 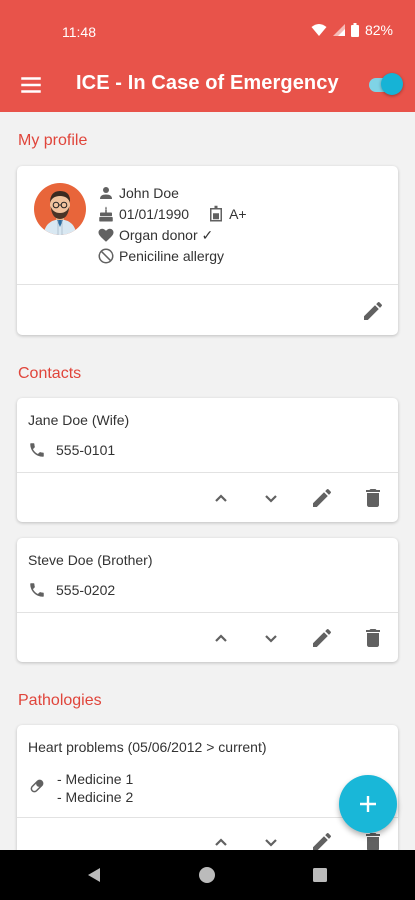 What do you see at coordinates (86, 590) in the screenshot?
I see `contact-phone: 555-0202` at bounding box center [86, 590].